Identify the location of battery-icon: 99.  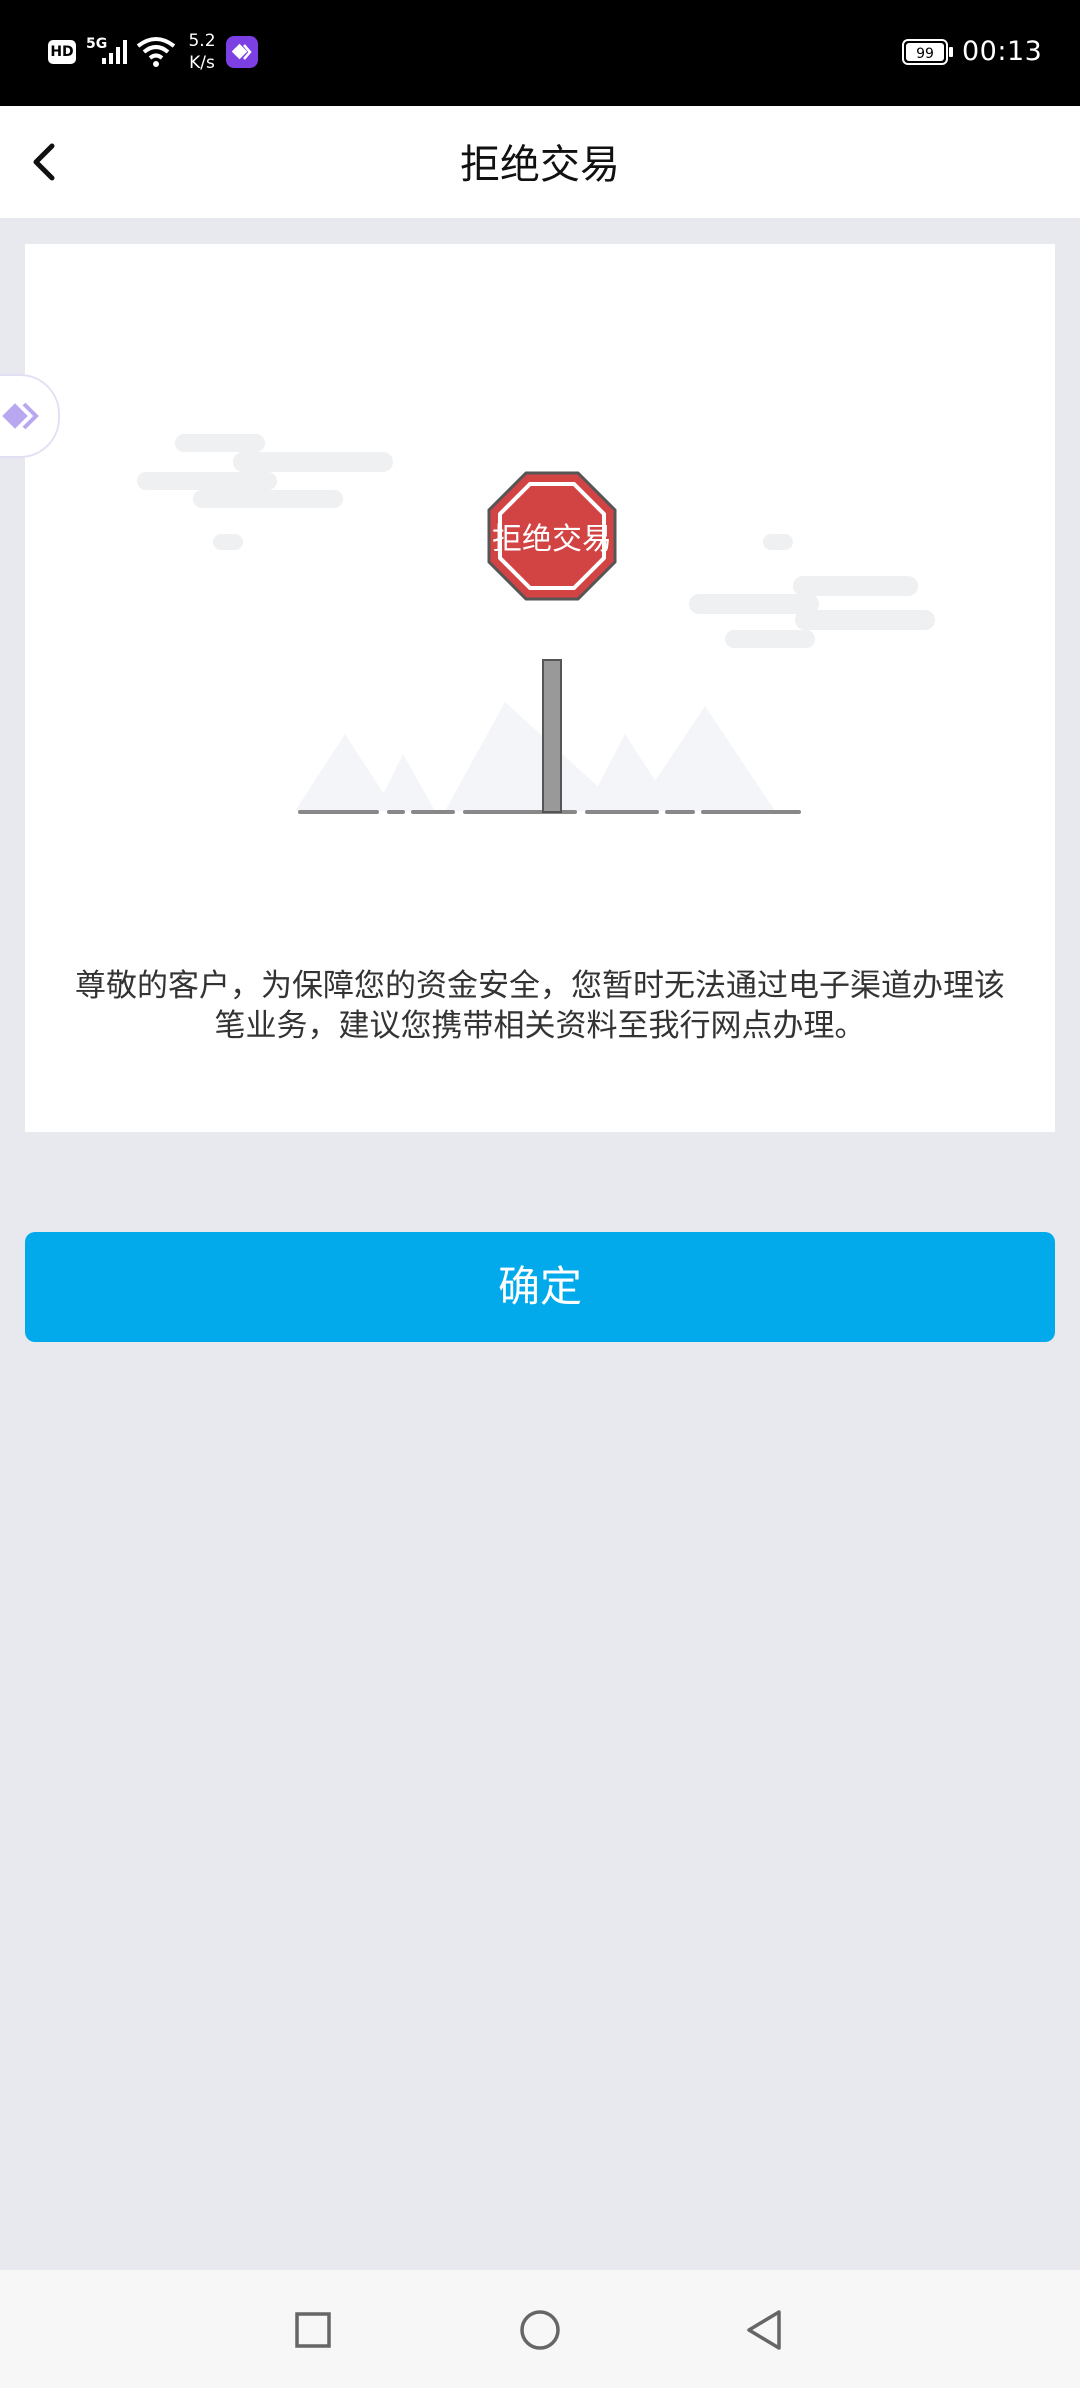
(928, 54).